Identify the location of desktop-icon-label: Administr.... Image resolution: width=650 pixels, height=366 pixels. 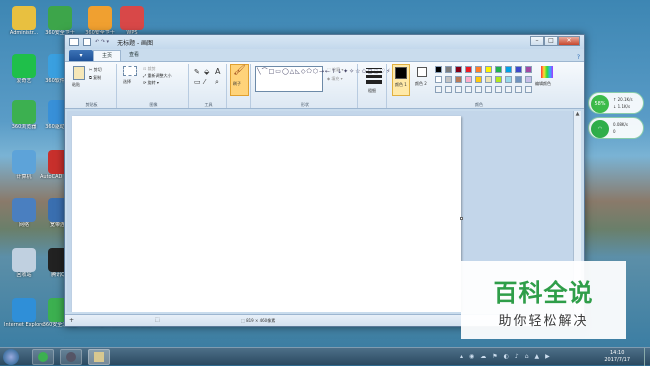
(24, 33).